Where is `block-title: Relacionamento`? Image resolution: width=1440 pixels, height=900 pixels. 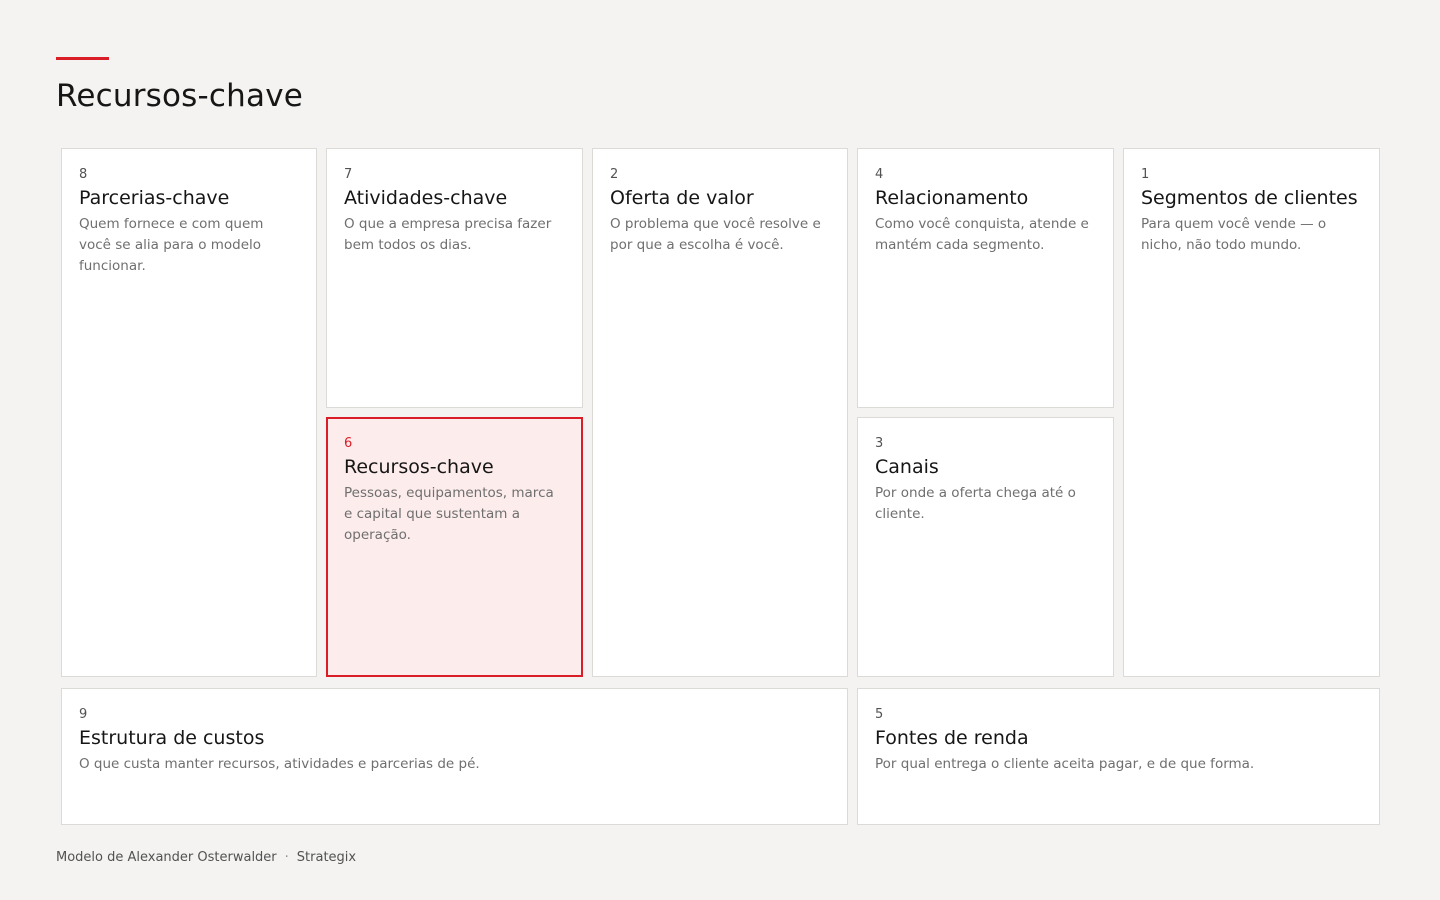
block-title: Relacionamento is located at coordinates (952, 198).